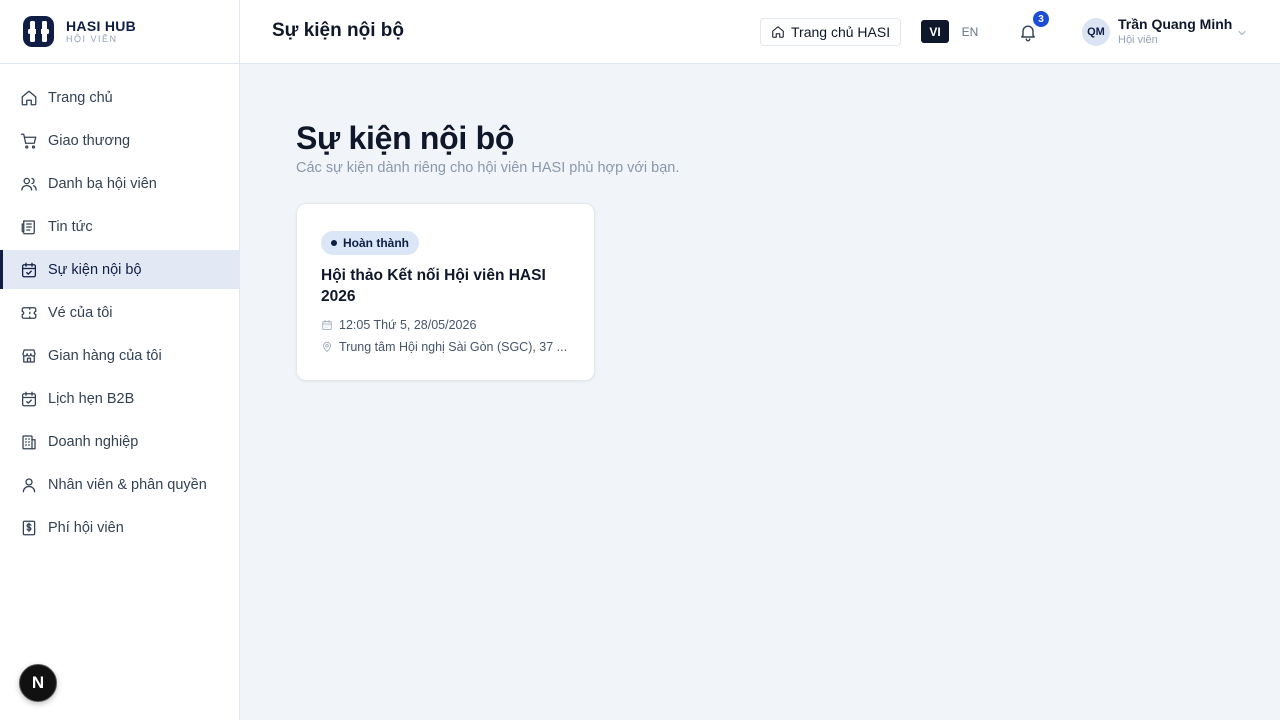 This screenshot has width=1280, height=720. What do you see at coordinates (92, 39) in the screenshot?
I see `brand-subtitle: HỘI VIÊN` at bounding box center [92, 39].